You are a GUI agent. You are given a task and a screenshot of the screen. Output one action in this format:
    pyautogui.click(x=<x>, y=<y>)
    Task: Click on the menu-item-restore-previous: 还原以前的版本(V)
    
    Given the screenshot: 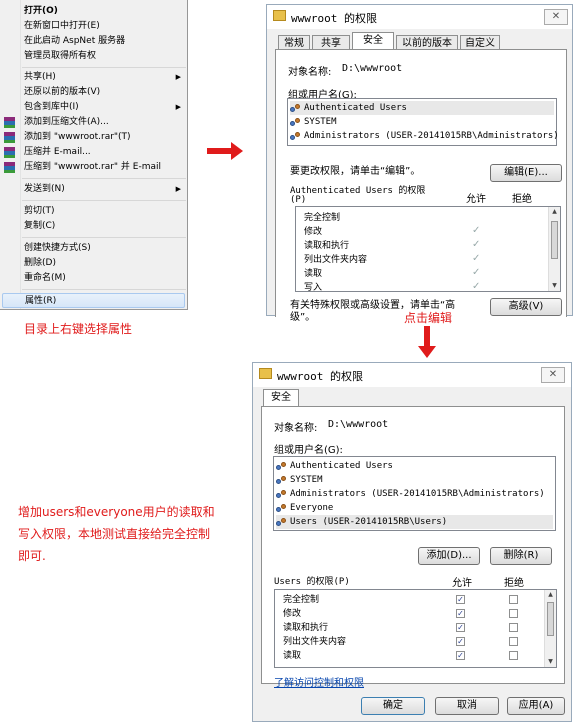 What is the action you would take?
    pyautogui.click(x=93, y=92)
    